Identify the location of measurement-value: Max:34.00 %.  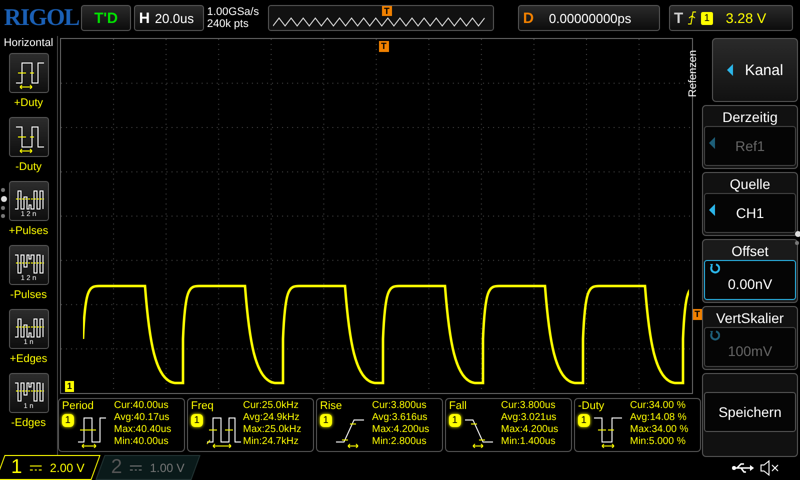
(660, 430).